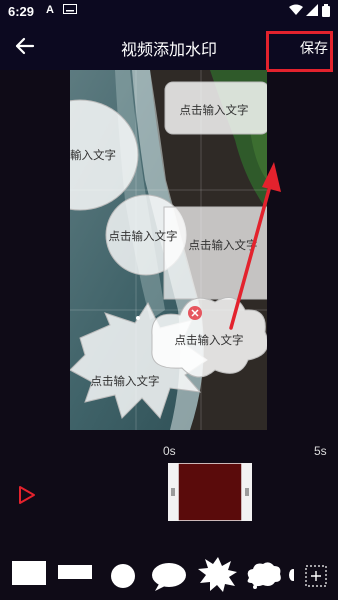 The height and width of the screenshot is (600, 338). What do you see at coordinates (50, 10) in the screenshot?
I see `app-a-icon: A` at bounding box center [50, 10].